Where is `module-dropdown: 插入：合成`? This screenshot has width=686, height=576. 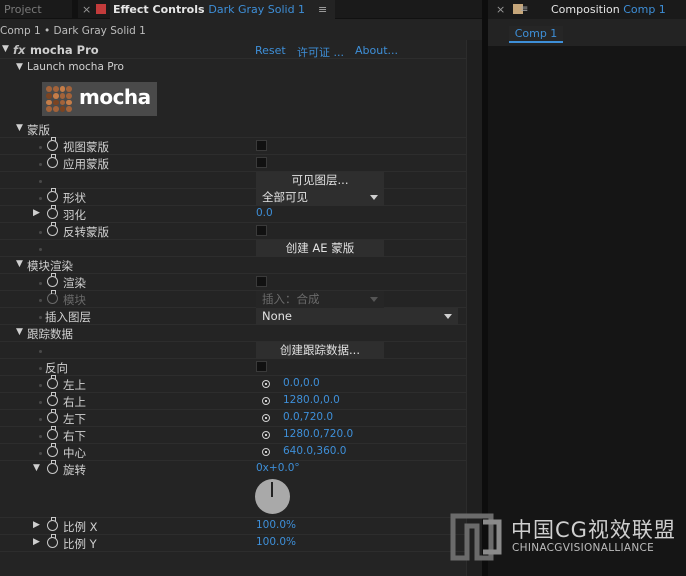 module-dropdown: 插入：合成 is located at coordinates (320, 299).